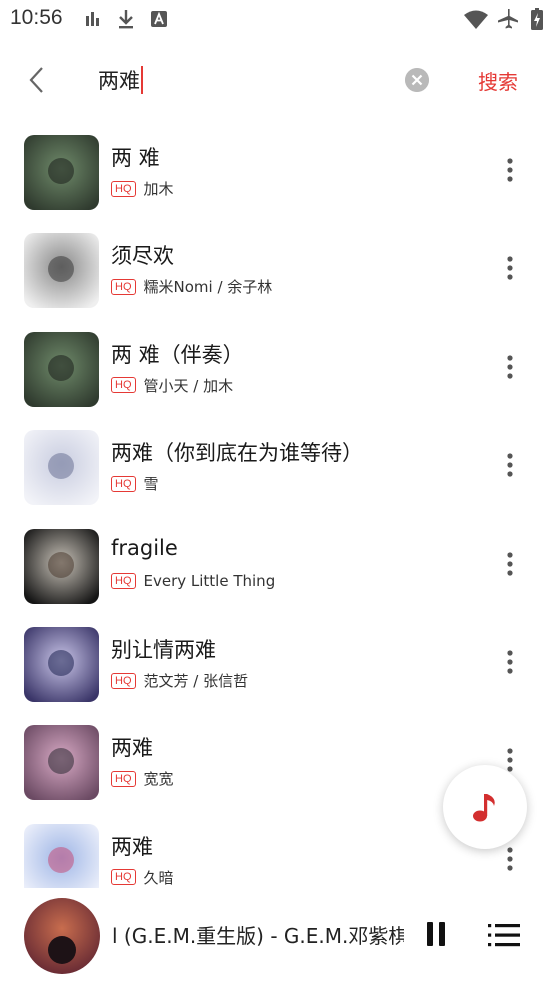  Describe the element at coordinates (163, 650) in the screenshot. I see `song-title: 别让情两难` at that location.